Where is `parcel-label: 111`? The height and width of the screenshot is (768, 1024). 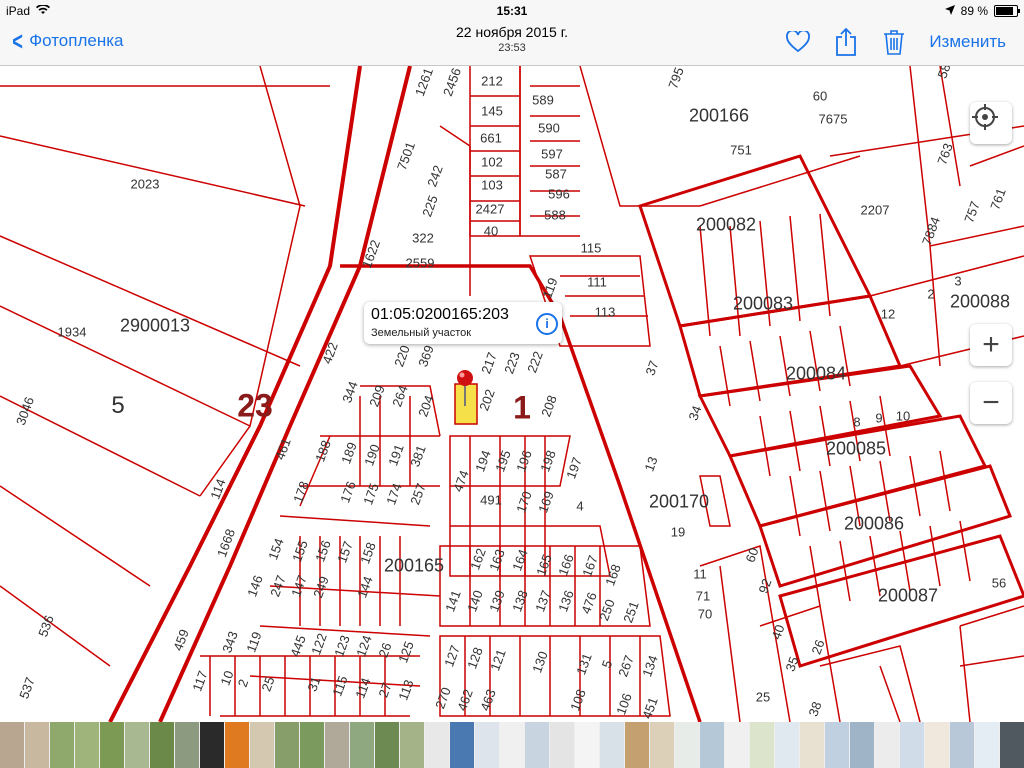
parcel-label: 111 is located at coordinates (597, 282).